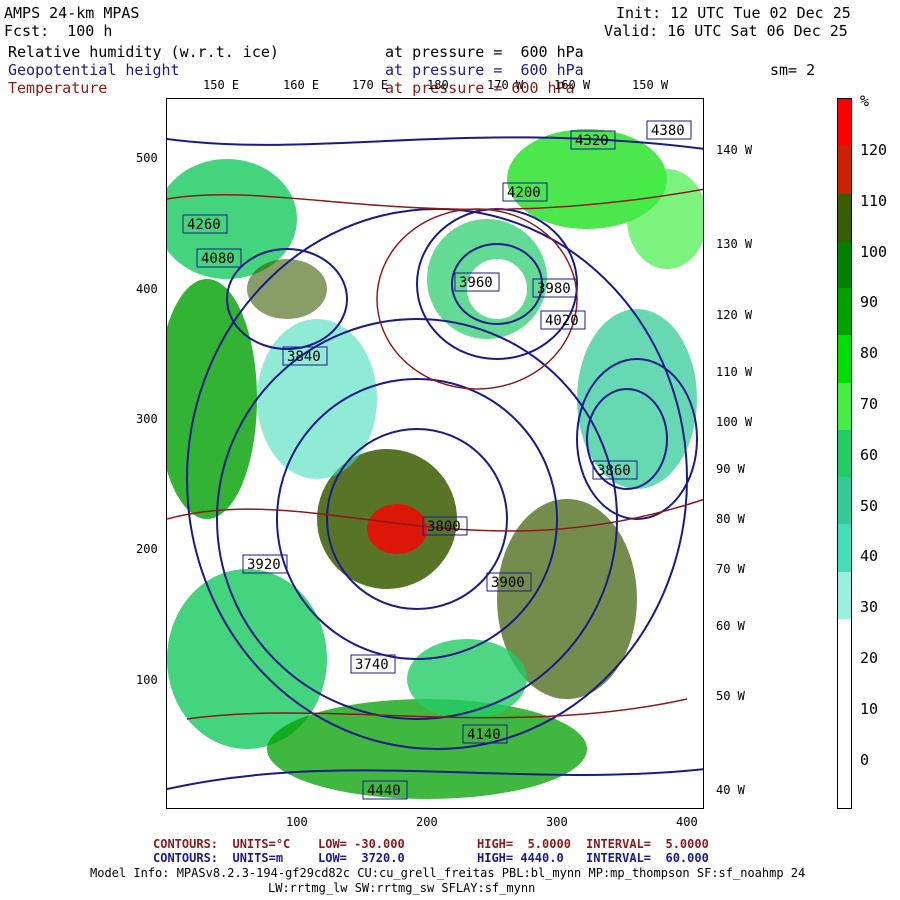  I want to click on model-title: AMPS 24-km MPAS, so click(72, 13).